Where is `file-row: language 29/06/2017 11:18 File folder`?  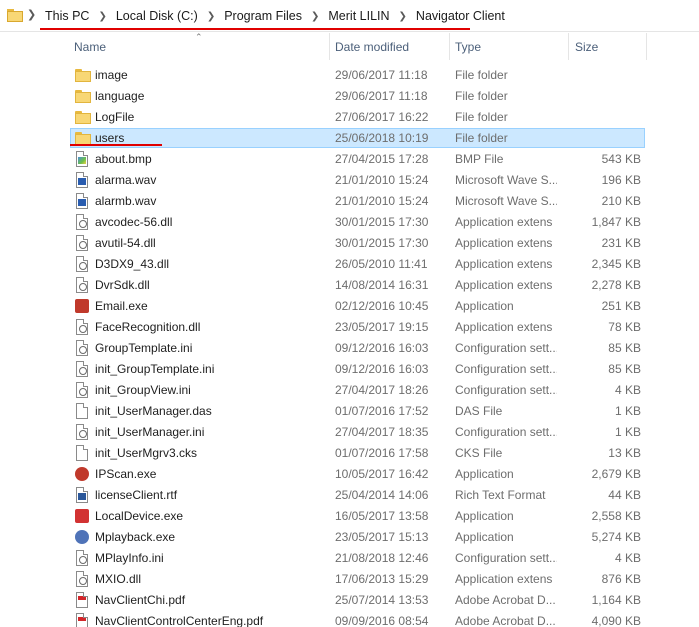
file-row: language 29/06/2017 11:18 File folder is located at coordinates (349, 96).